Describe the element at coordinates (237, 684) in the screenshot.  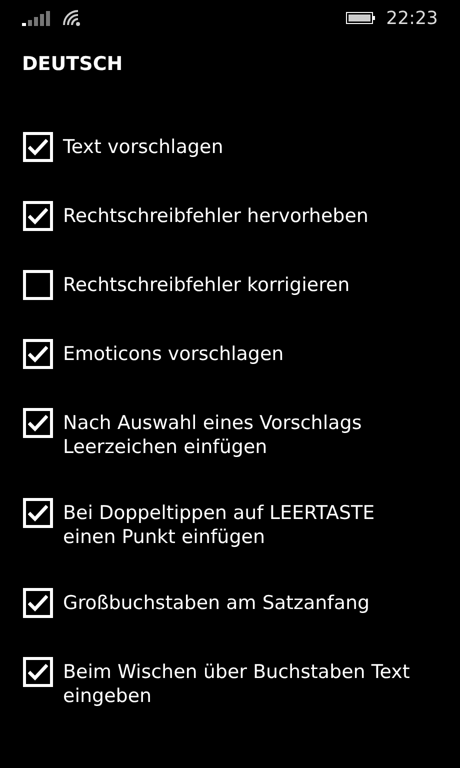
I see `option-label: Beim Wischen über Buchstaben Text eingeben` at that location.